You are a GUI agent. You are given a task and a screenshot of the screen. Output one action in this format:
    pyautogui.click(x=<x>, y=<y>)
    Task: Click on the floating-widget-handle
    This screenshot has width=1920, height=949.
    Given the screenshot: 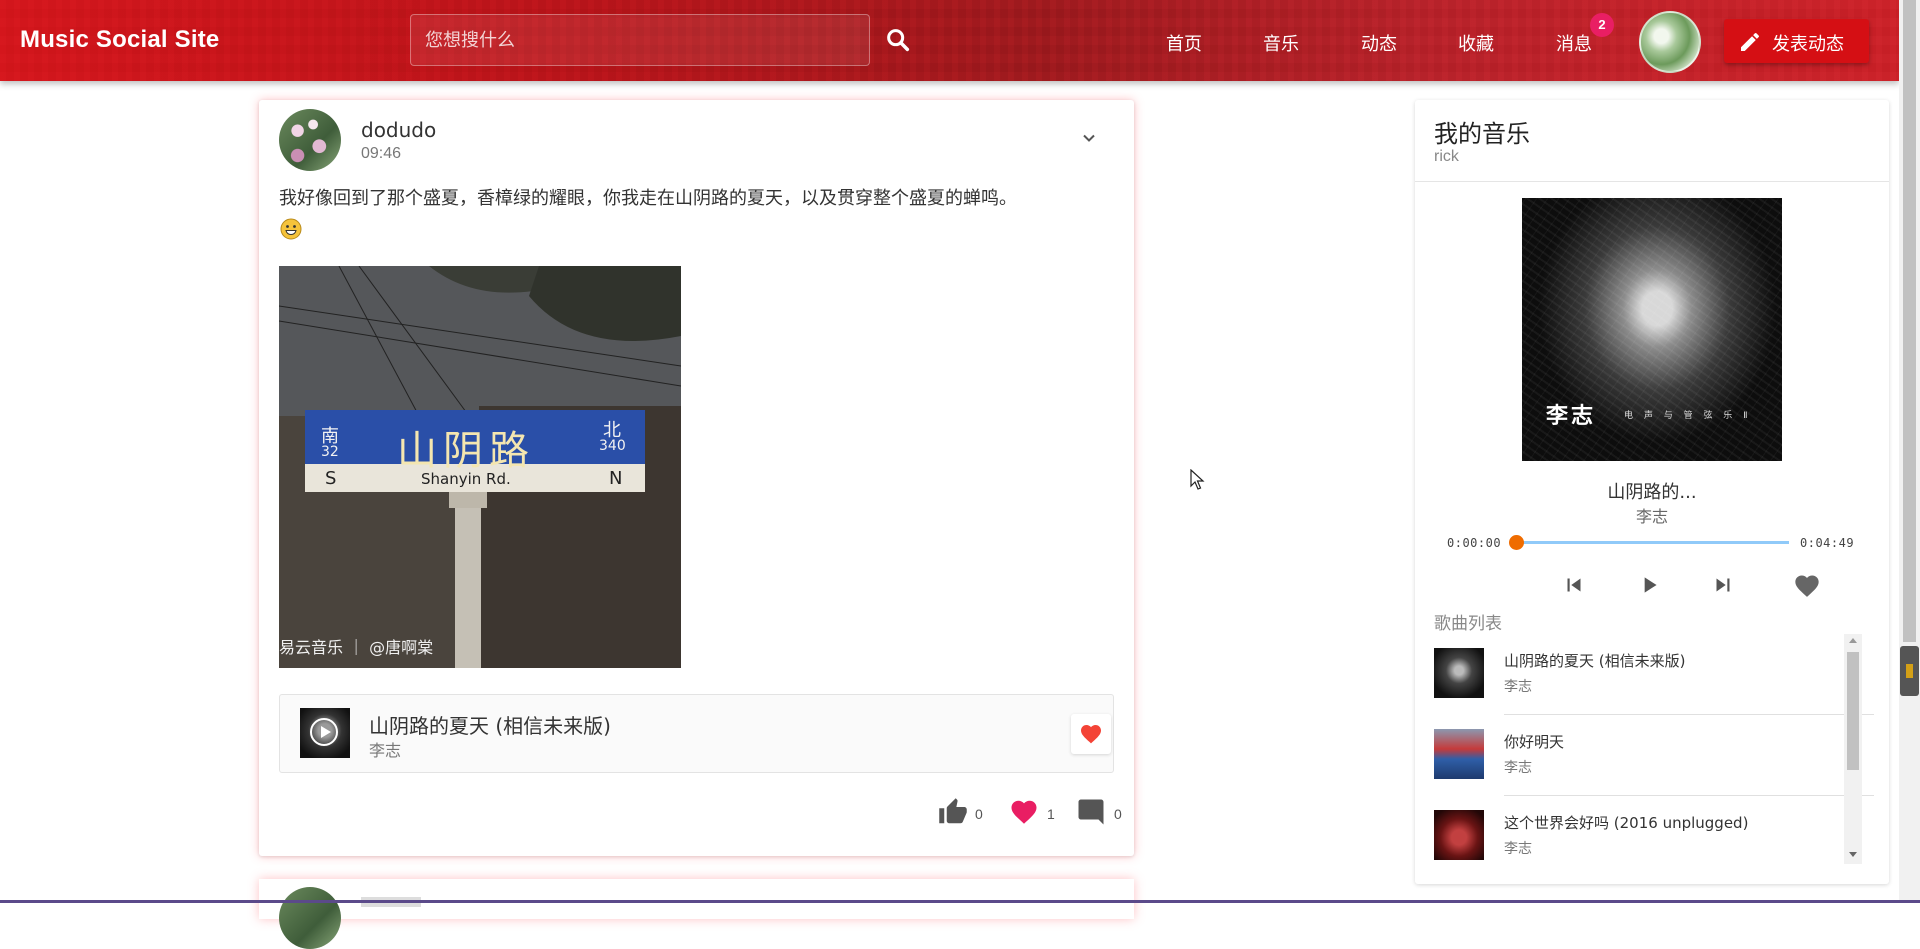 What is the action you would take?
    pyautogui.click(x=1909, y=671)
    